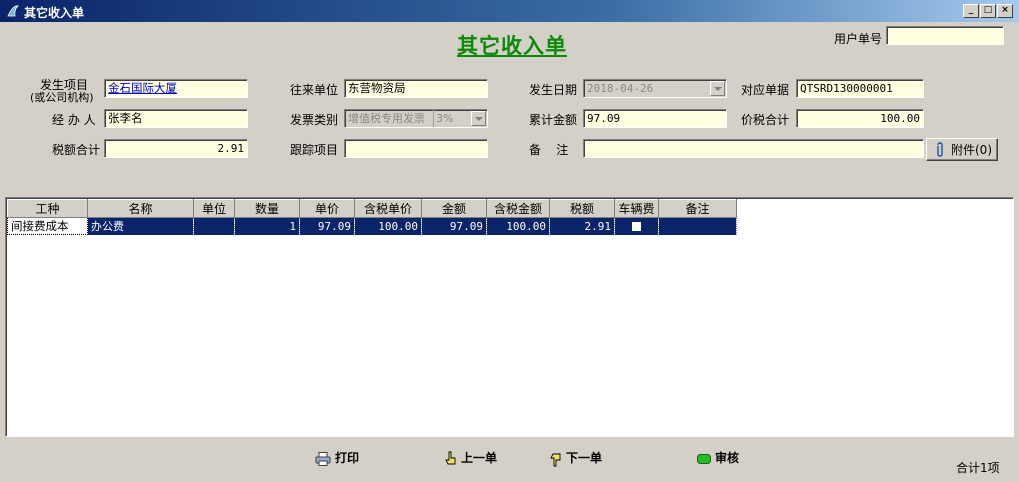  What do you see at coordinates (176, 148) in the screenshot?
I see `taxsum-field: 2.91` at bounding box center [176, 148].